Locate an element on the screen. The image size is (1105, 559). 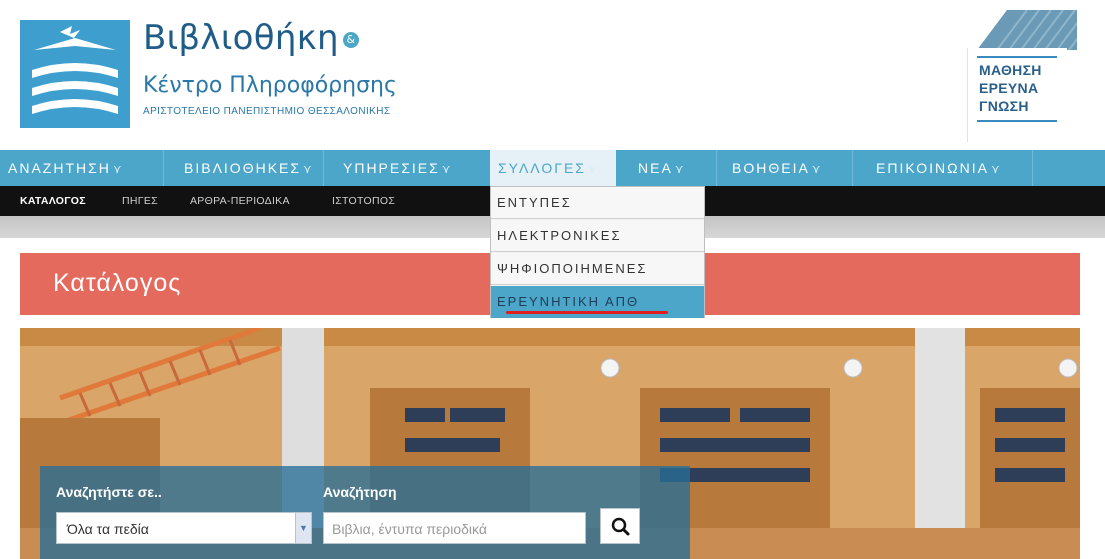
nav-item-label: ΝΕΑ is located at coordinates (655, 168).